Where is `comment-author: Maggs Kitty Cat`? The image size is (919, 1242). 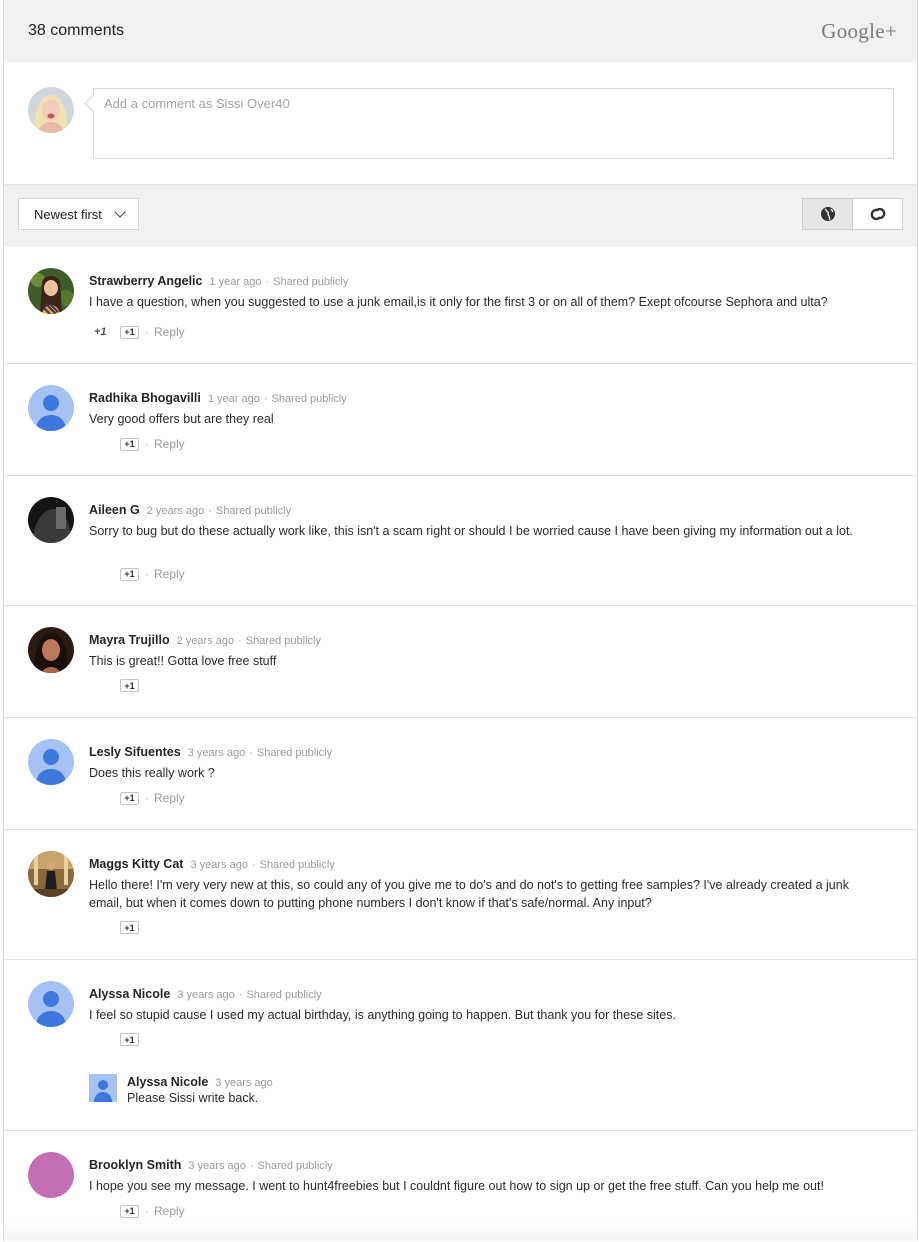
comment-author: Maggs Kitty Cat is located at coordinates (136, 864).